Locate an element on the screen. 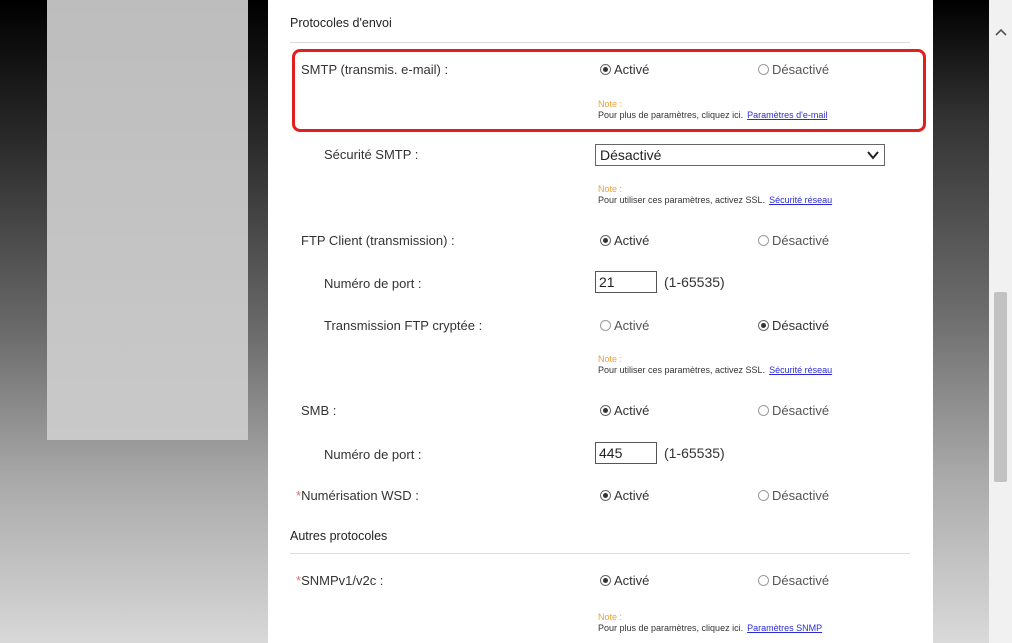  snmp-radio-off: Désactivé is located at coordinates (793, 580).